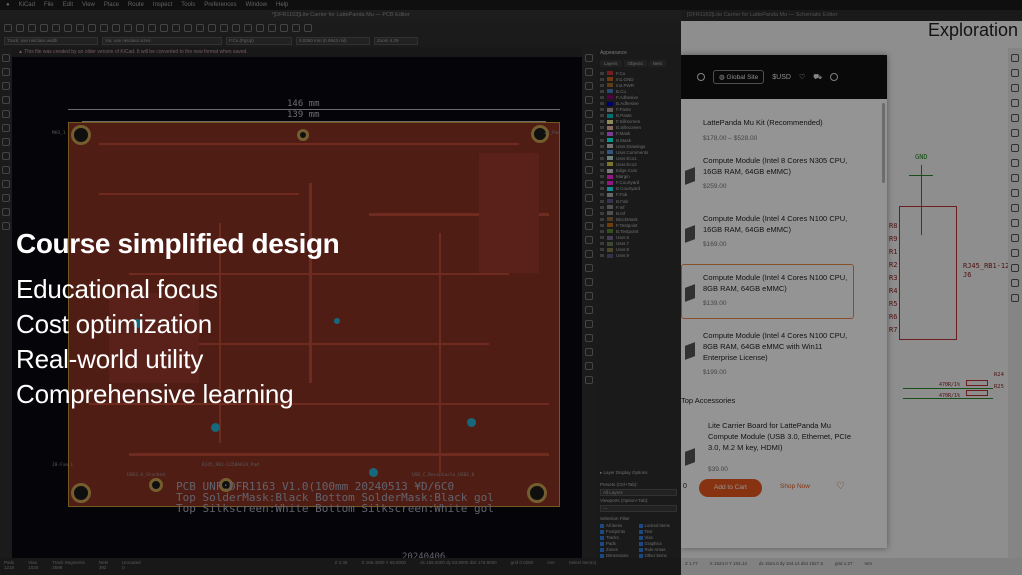 Image resolution: width=1022 pixels, height=575 pixels. Describe the element at coordinates (658, 525) in the screenshot. I see `selection-filter-checkbox: Locked items` at that location.